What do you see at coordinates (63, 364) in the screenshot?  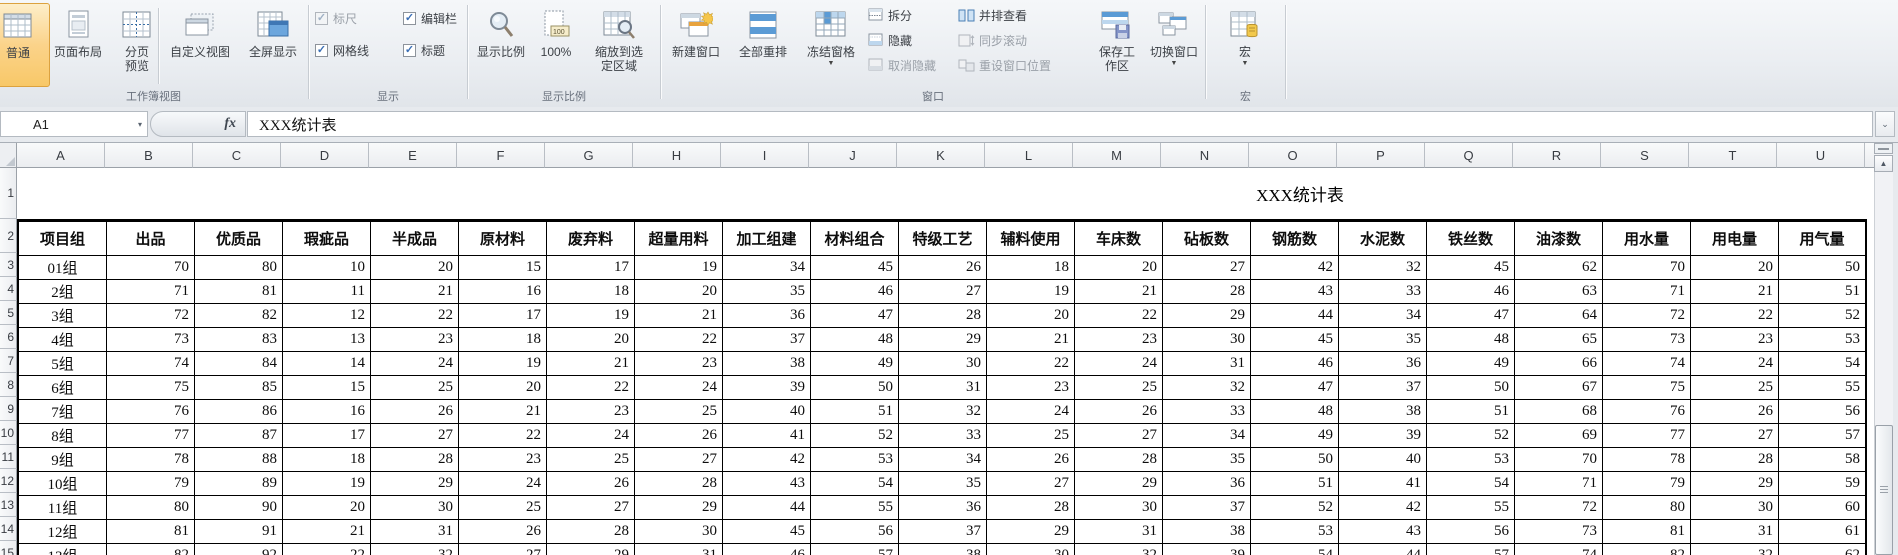 I see `table-cell-group: 5组` at bounding box center [63, 364].